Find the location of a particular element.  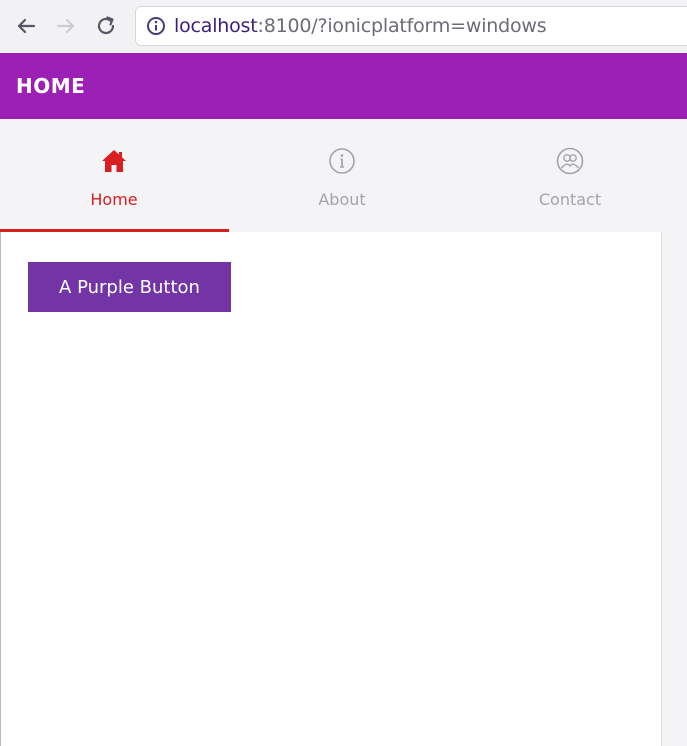

scrollbar-gutter is located at coordinates (674, 489).